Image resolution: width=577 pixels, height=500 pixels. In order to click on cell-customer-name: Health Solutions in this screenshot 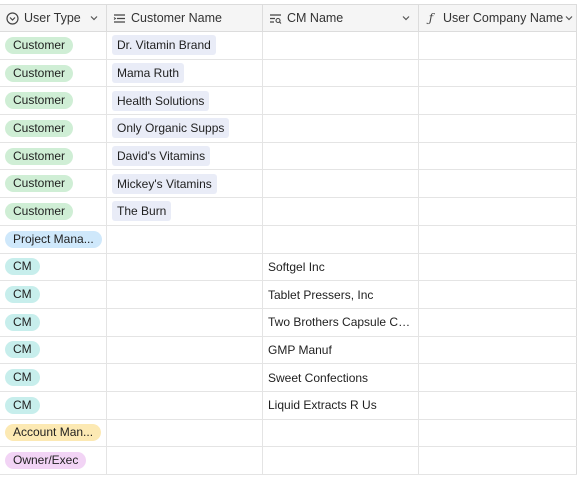, I will do `click(185, 101)`.